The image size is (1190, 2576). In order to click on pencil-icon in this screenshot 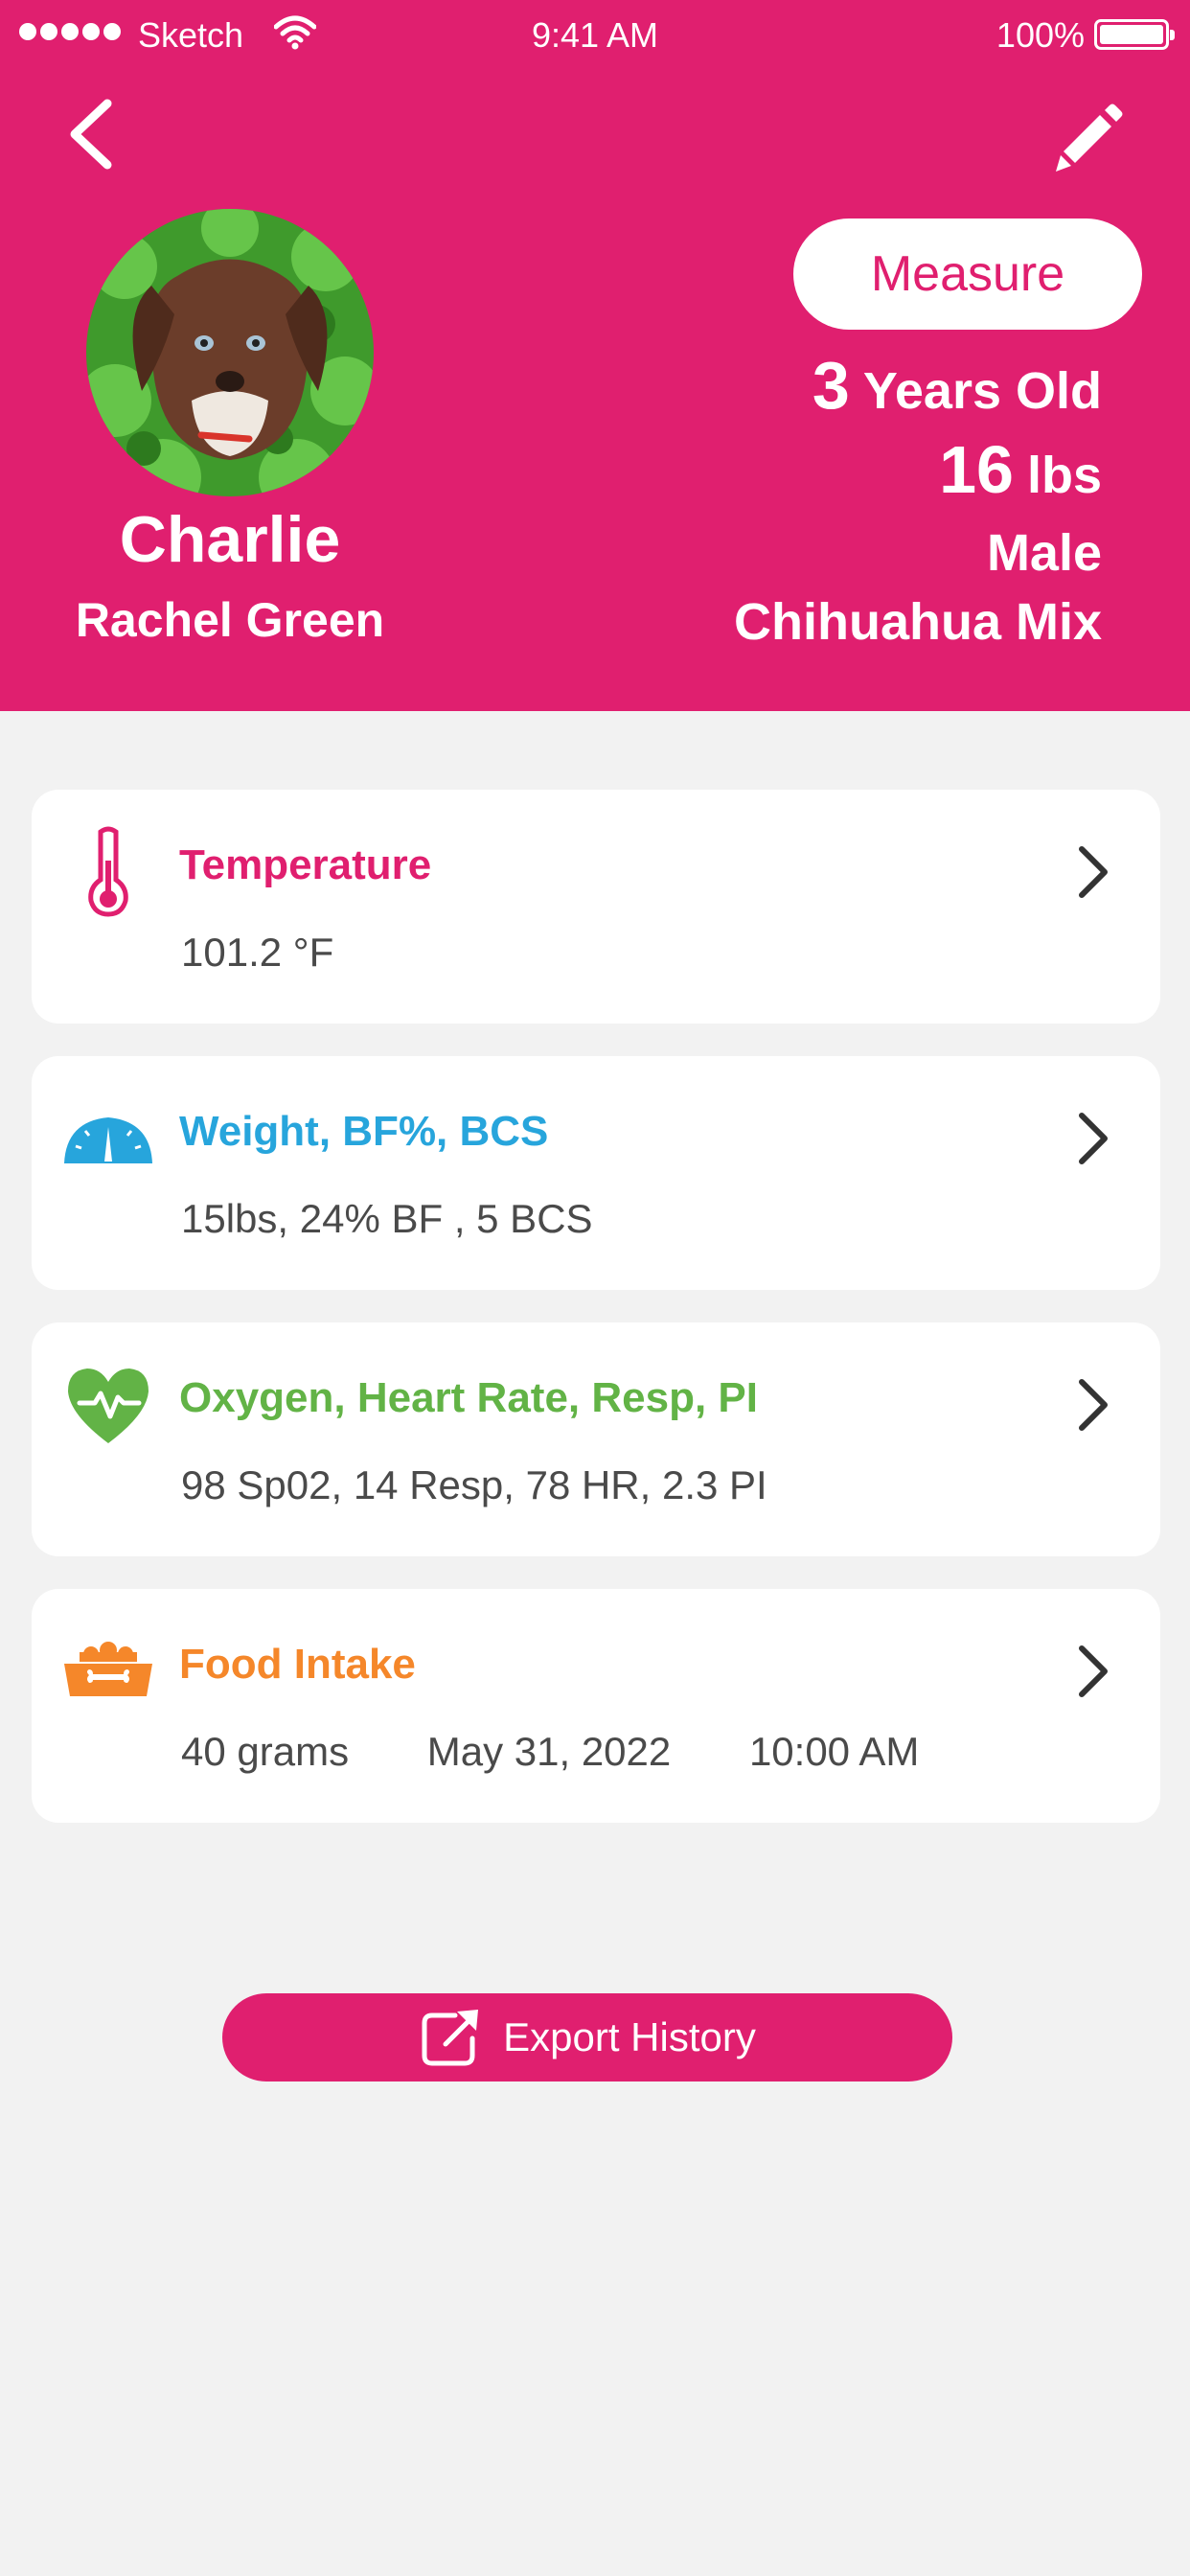, I will do `click(1090, 138)`.